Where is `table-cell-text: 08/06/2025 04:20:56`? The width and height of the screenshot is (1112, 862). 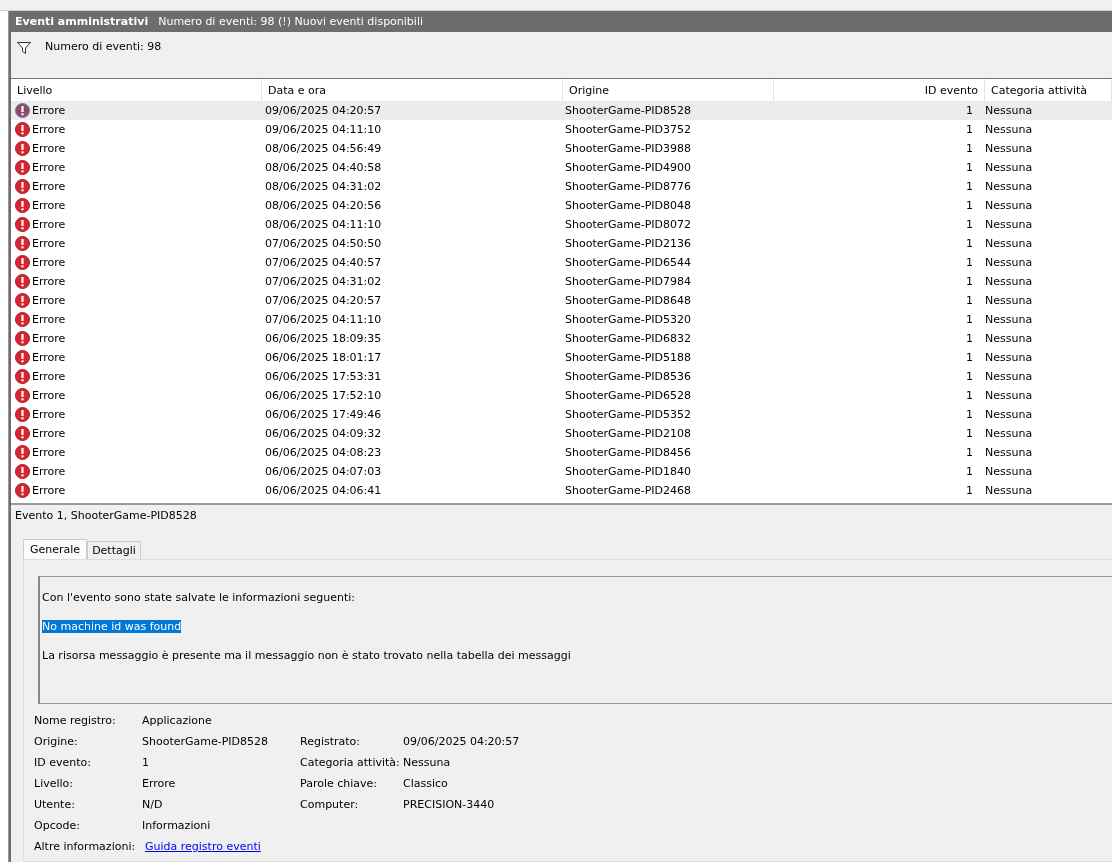 table-cell-text: 08/06/2025 04:20:56 is located at coordinates (323, 205).